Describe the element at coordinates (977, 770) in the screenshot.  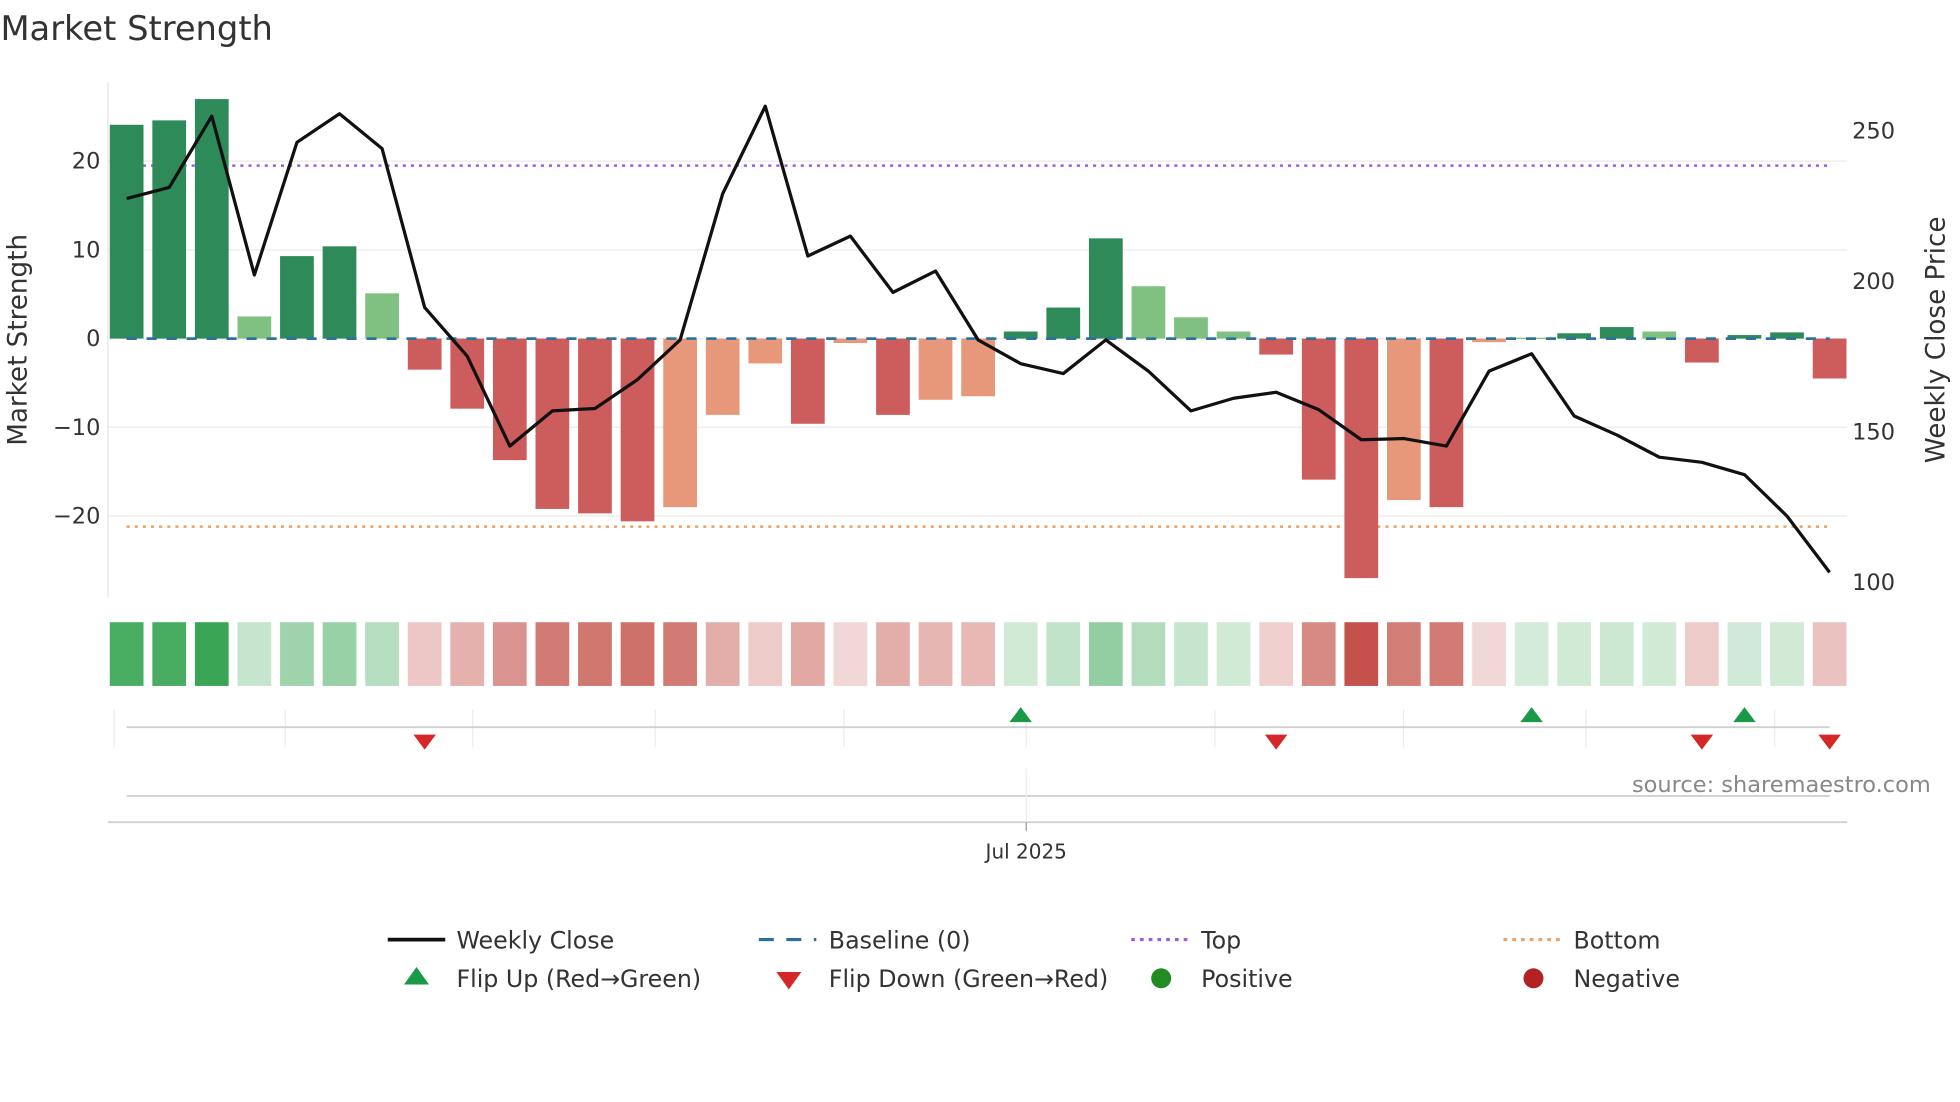
I see `flip-markers` at that location.